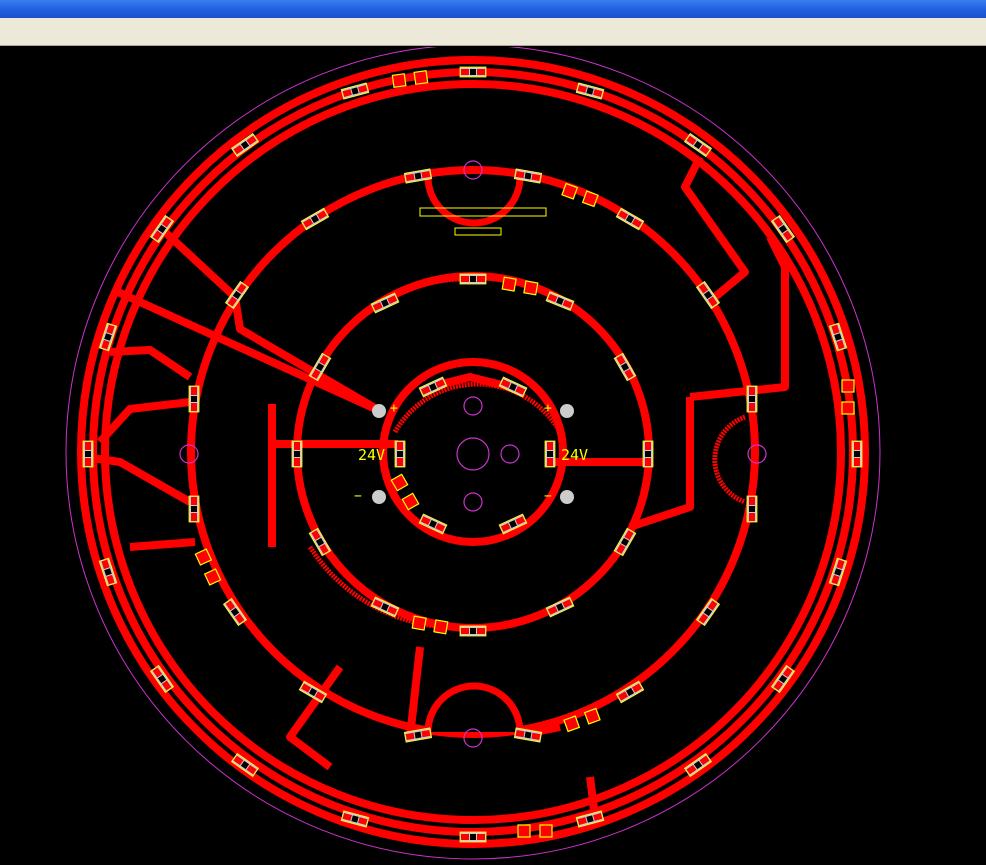  What do you see at coordinates (567, 497) in the screenshot?
I see `pad-minus-right` at bounding box center [567, 497].